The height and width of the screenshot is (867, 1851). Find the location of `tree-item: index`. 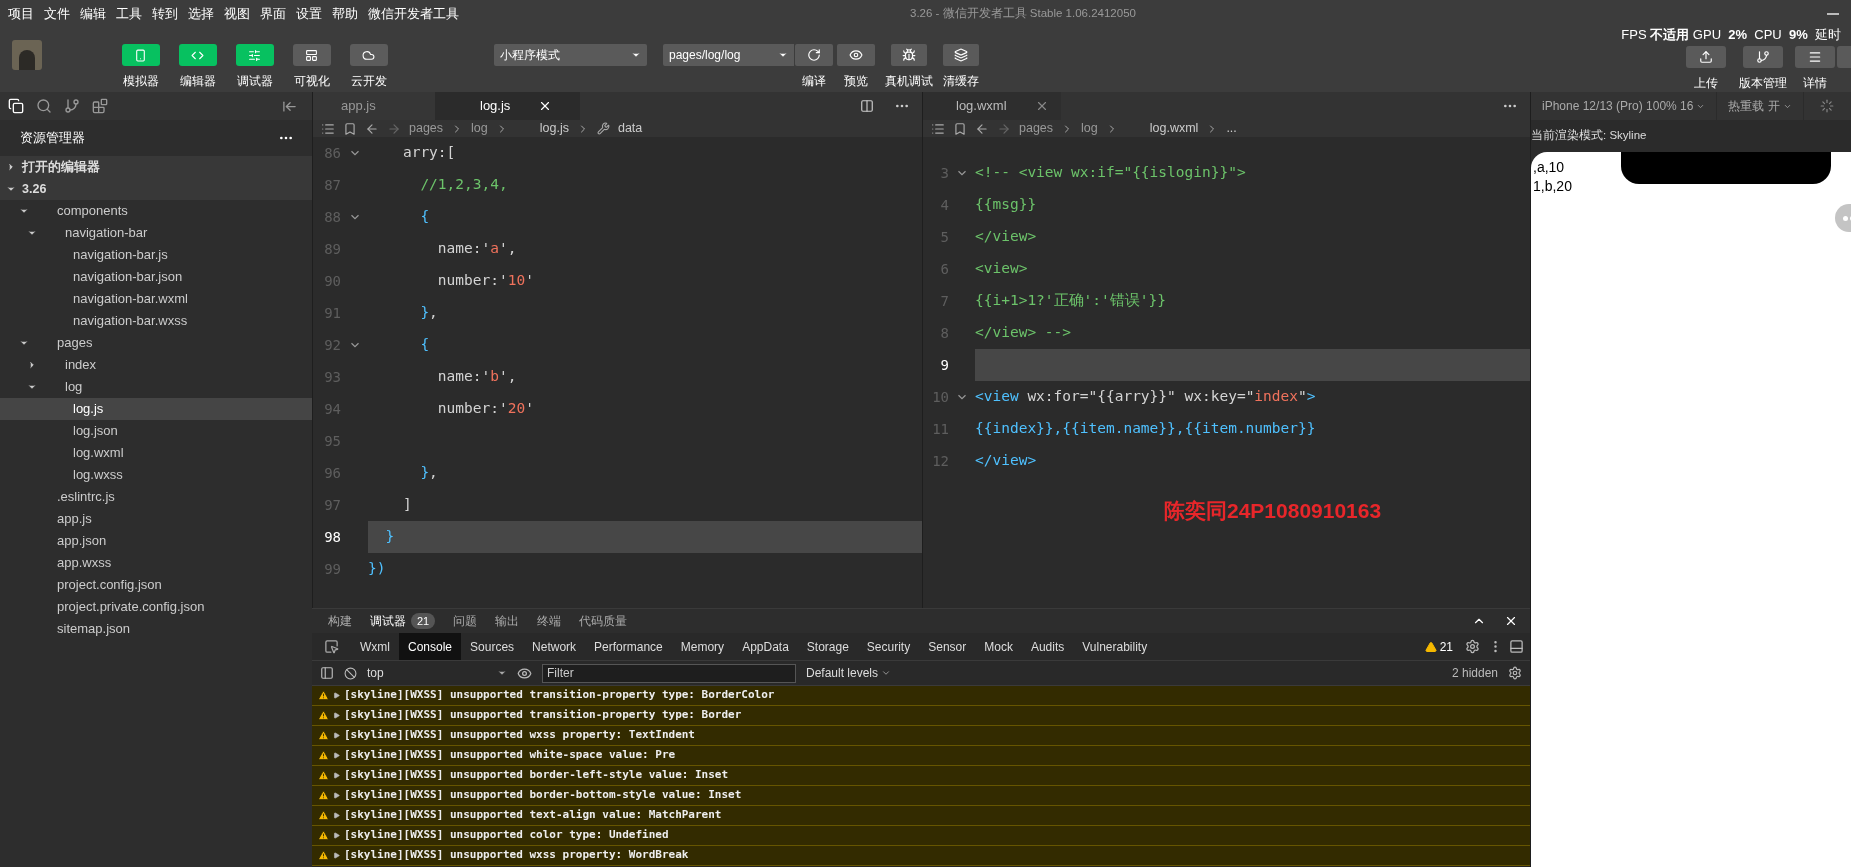

tree-item: index is located at coordinates (156, 365).